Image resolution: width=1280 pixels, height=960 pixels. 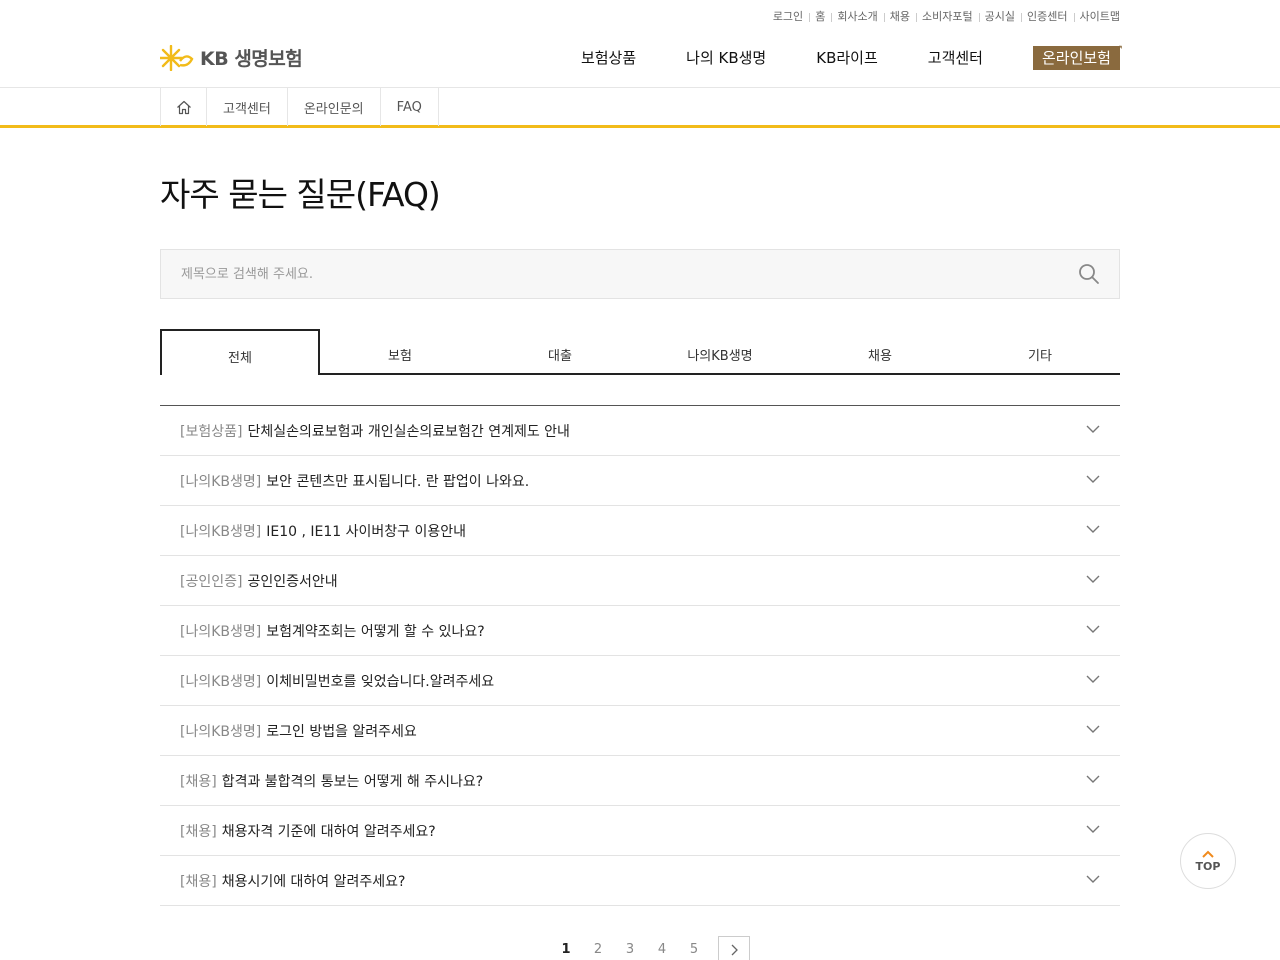 What do you see at coordinates (640, 731) in the screenshot?
I see `faq-item: [나의KB생명] 로그인 방법을 알려주세요` at bounding box center [640, 731].